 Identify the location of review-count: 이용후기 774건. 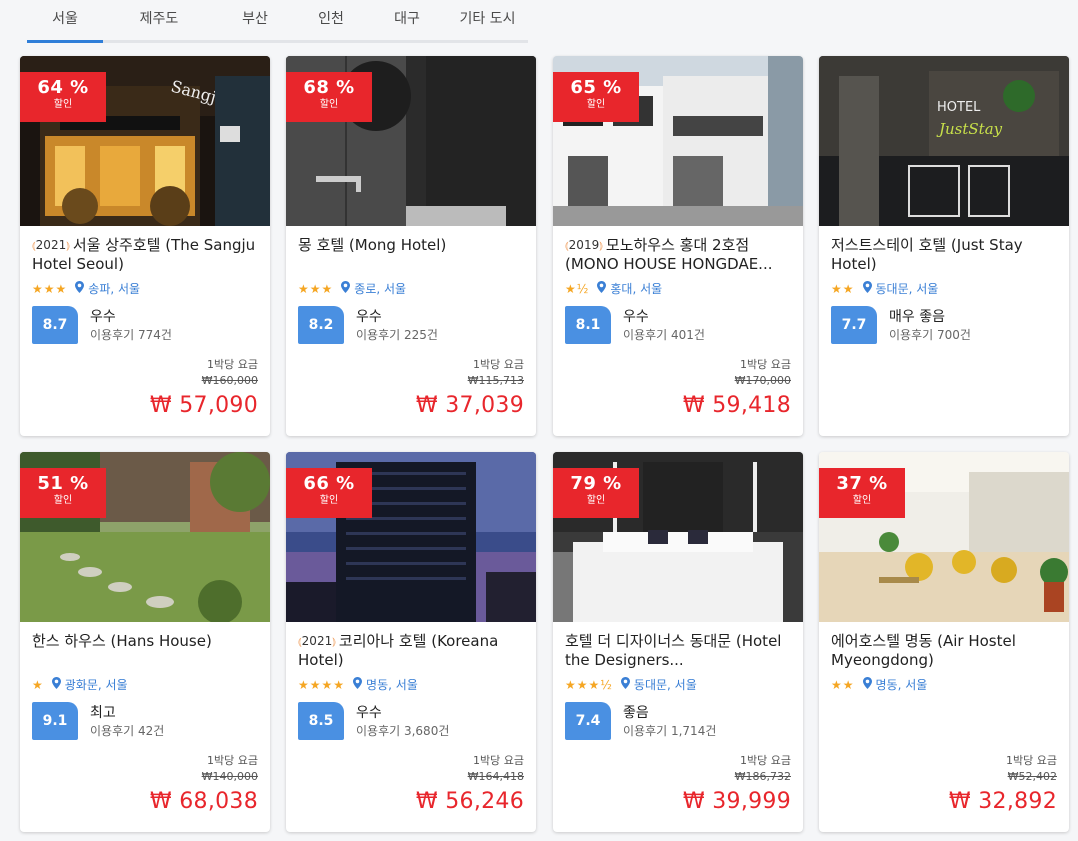
(131, 334).